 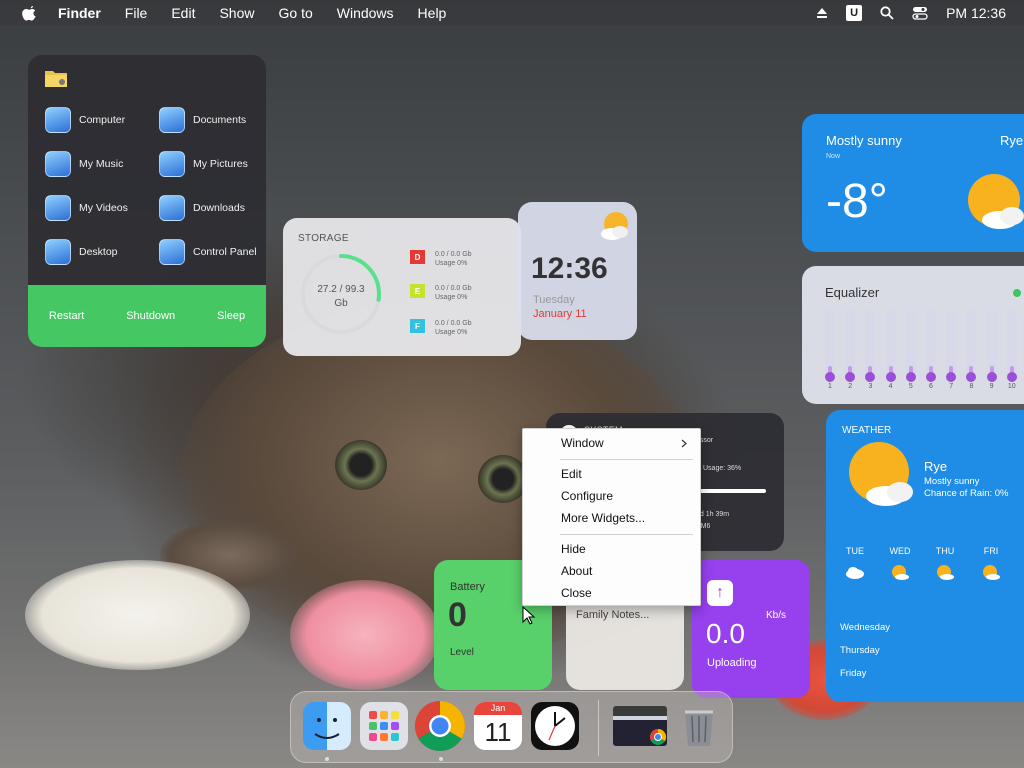 I want to click on upload-value: 0.0, so click(x=725, y=633).